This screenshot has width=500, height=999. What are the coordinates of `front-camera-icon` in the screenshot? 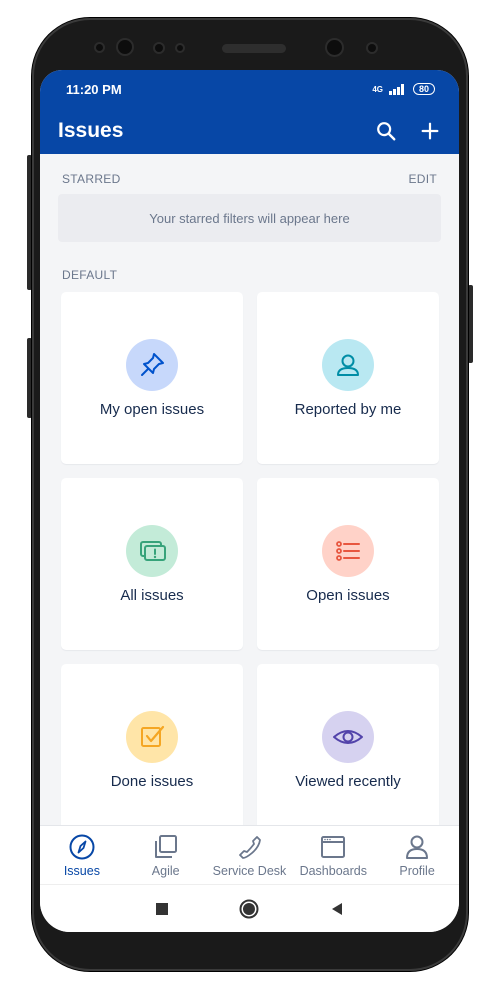 It's located at (125, 47).